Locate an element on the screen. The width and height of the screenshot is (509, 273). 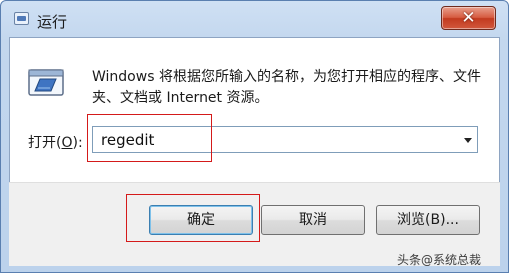
open-label: 打开(O): is located at coordinates (55, 143).